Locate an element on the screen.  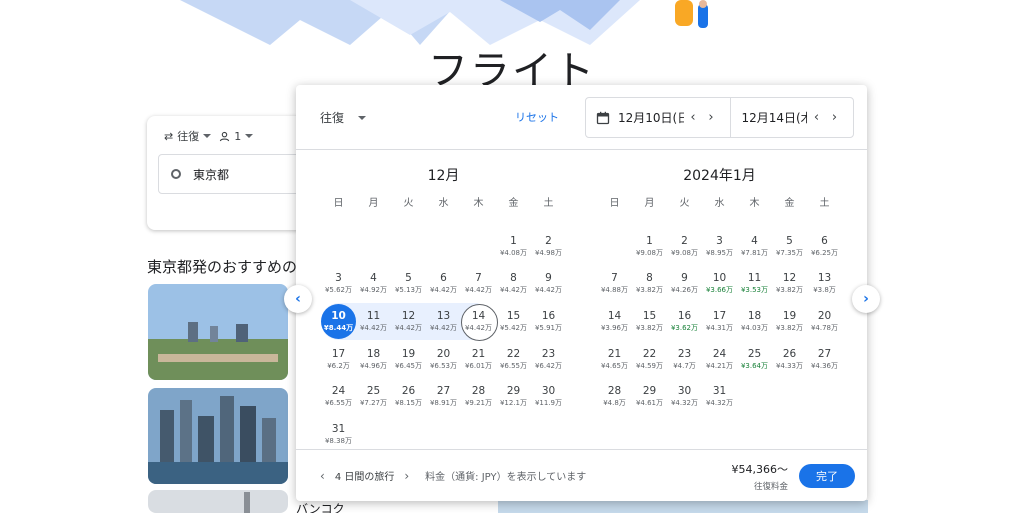
return-date-field: 12月14日(木 ‹ › is located at coordinates (792, 117).